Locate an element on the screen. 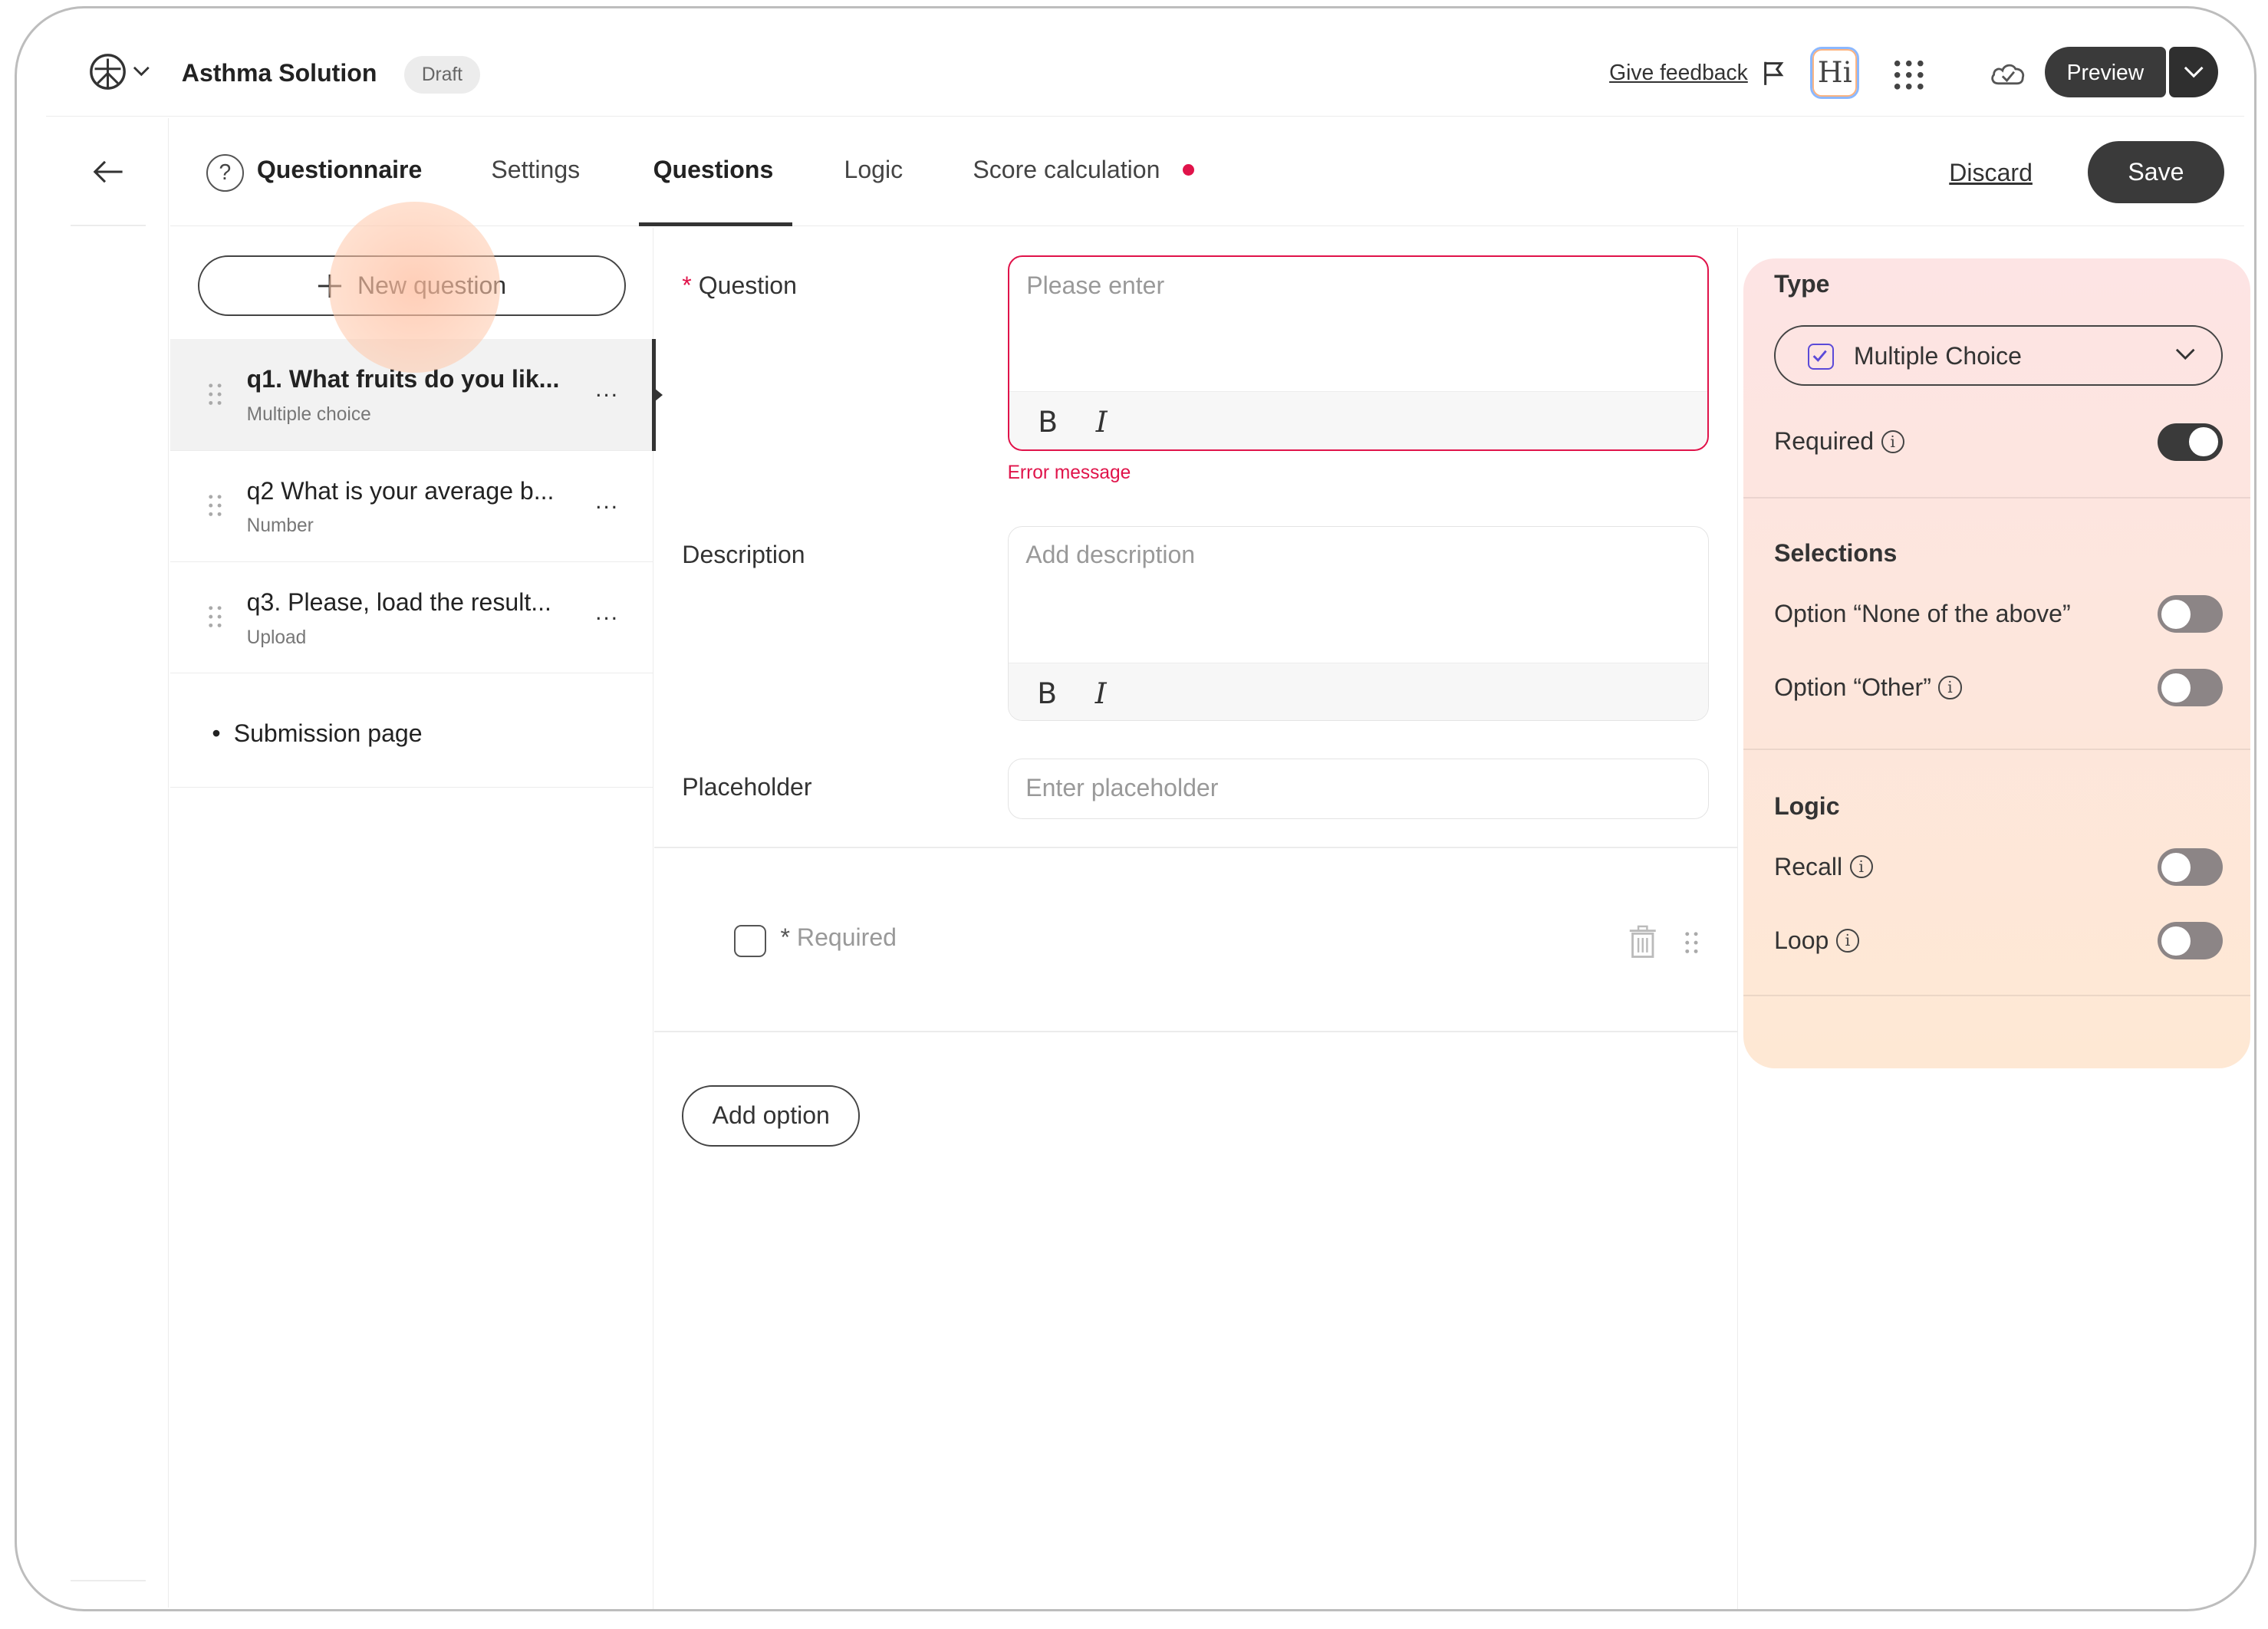 This screenshot has height=1629, width=2268. app-switcher is located at coordinates (120, 71).